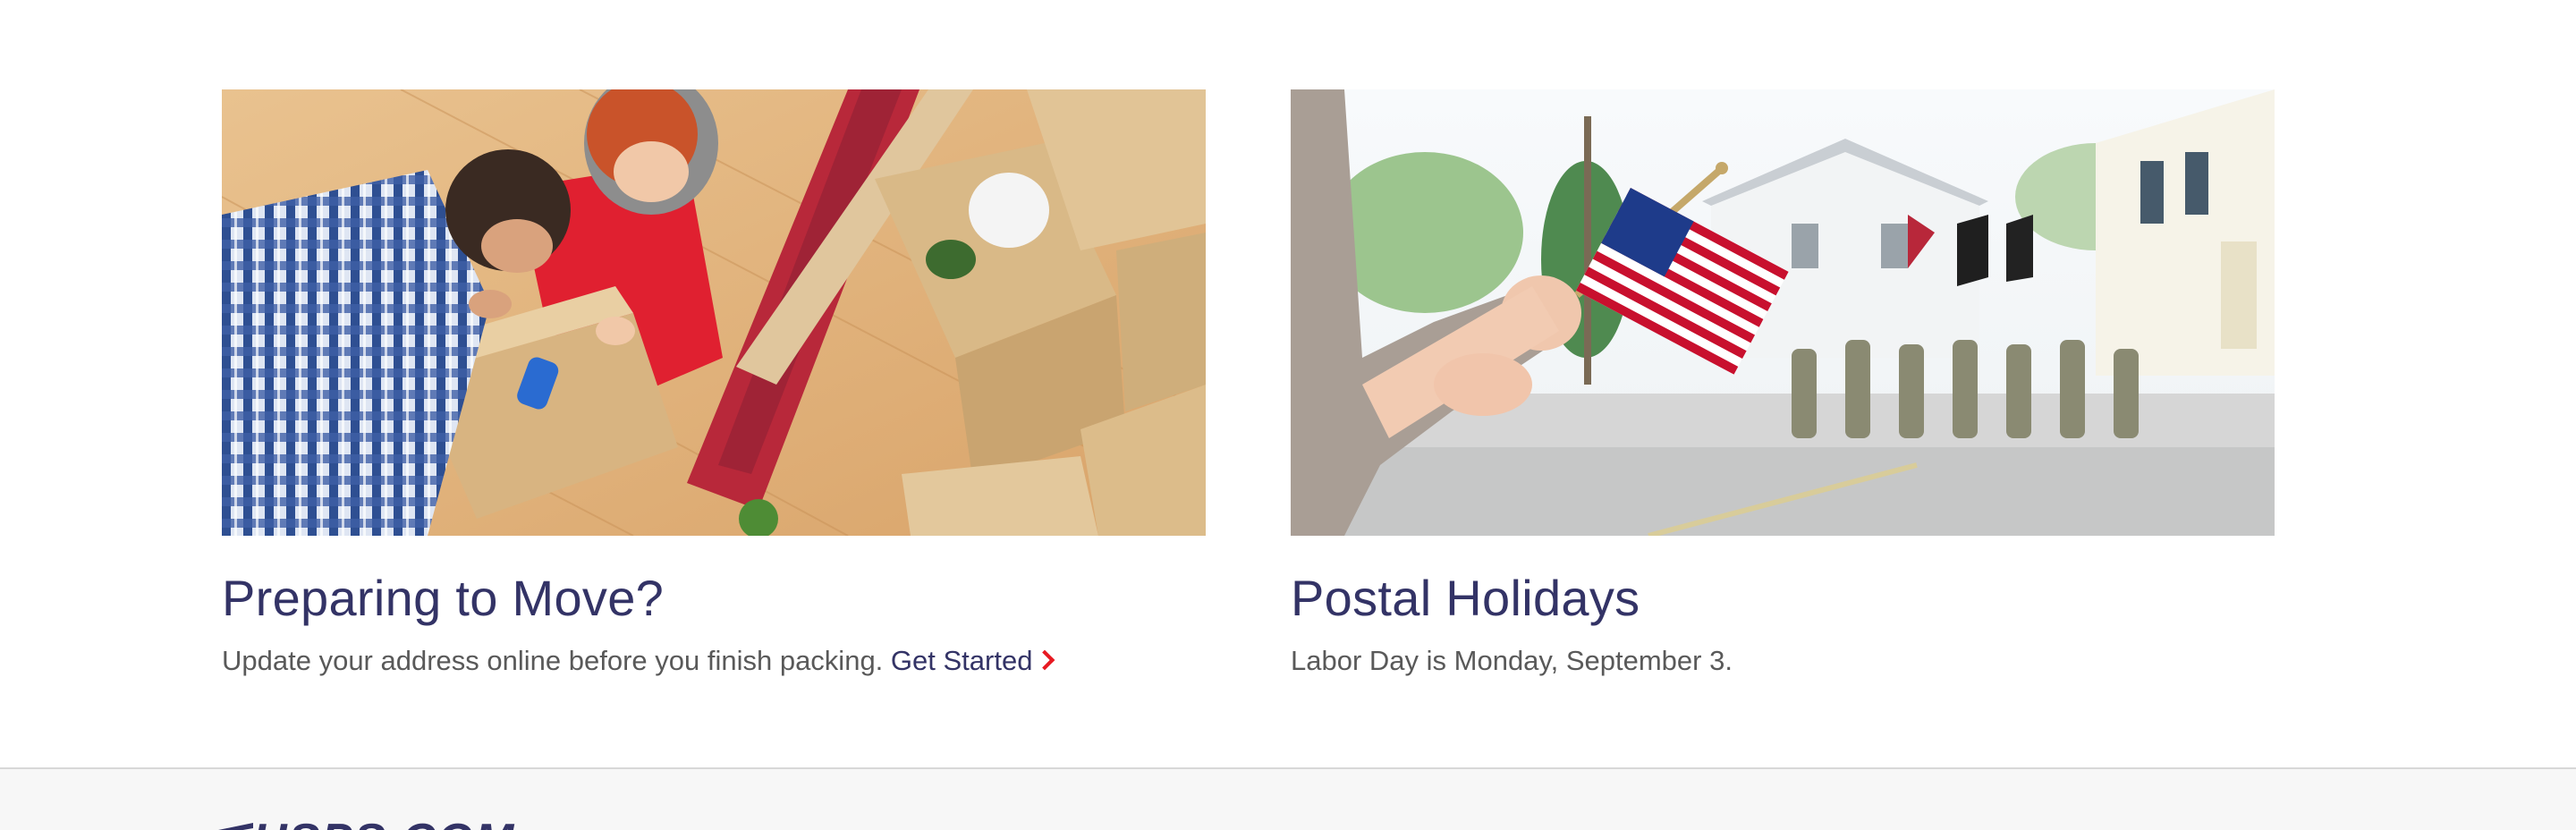  Describe the element at coordinates (235, 826) in the screenshot. I see `eagle-logo-icon` at that location.